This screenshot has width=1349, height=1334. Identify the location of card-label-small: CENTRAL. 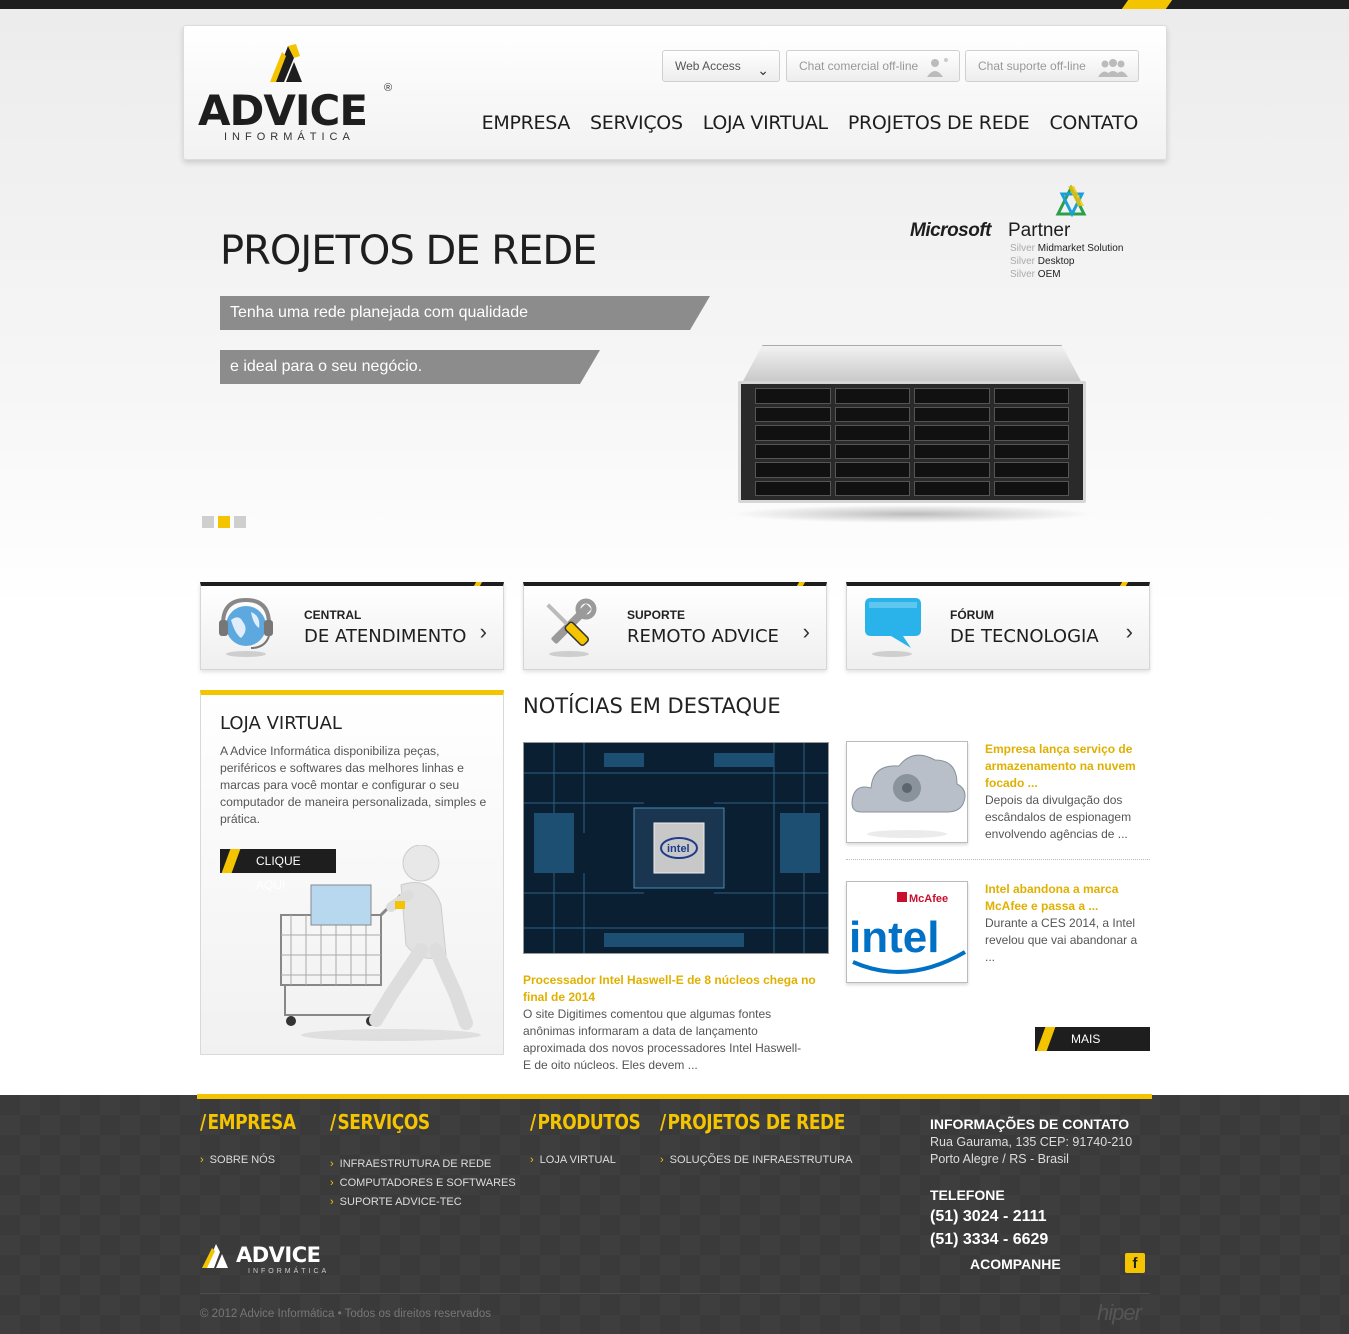
(333, 615).